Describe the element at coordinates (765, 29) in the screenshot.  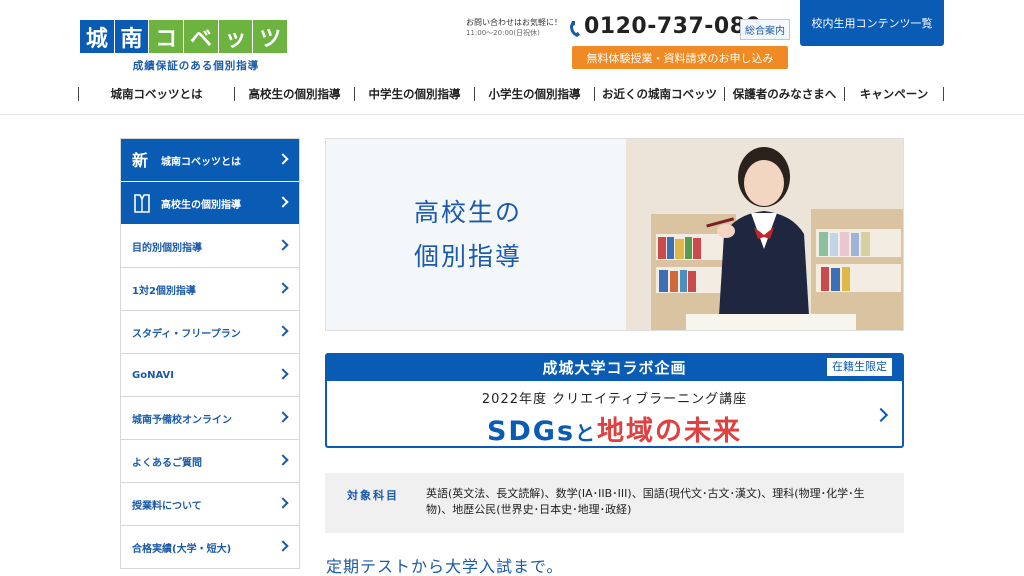
I see `phone-badge: 総合案内` at that location.